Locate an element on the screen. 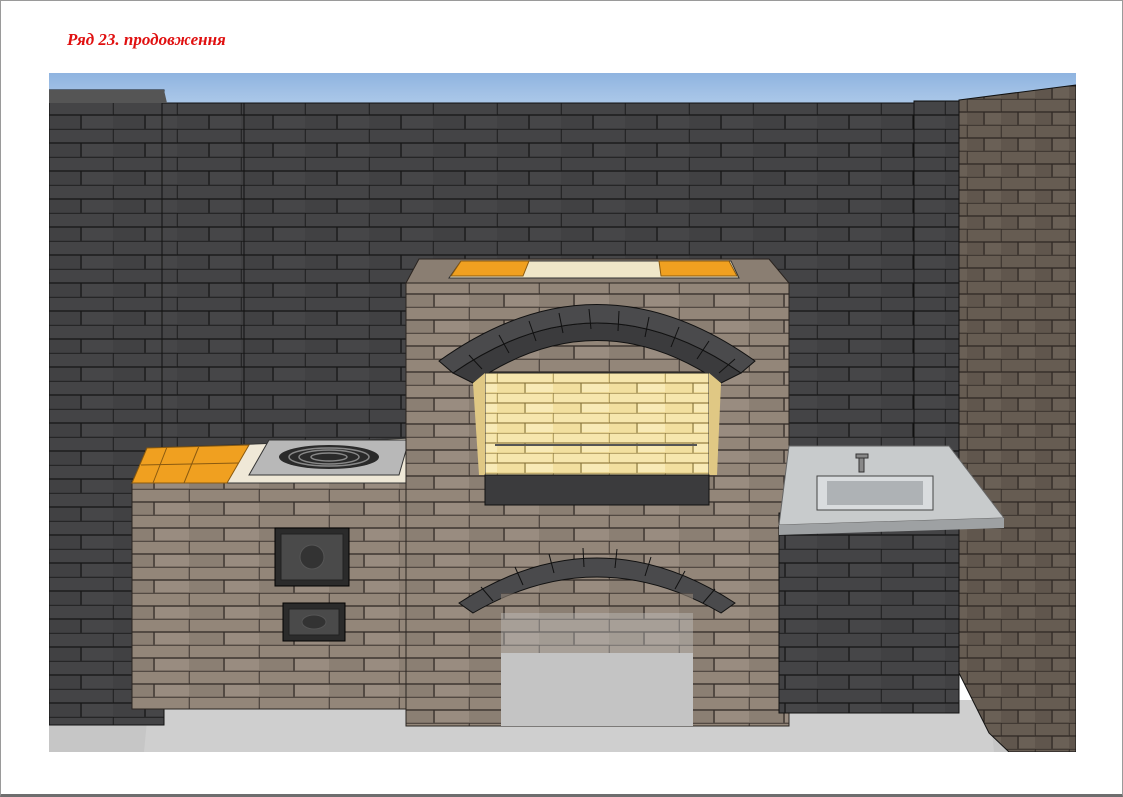  oven-top-tiles-right is located at coordinates (698, 268).